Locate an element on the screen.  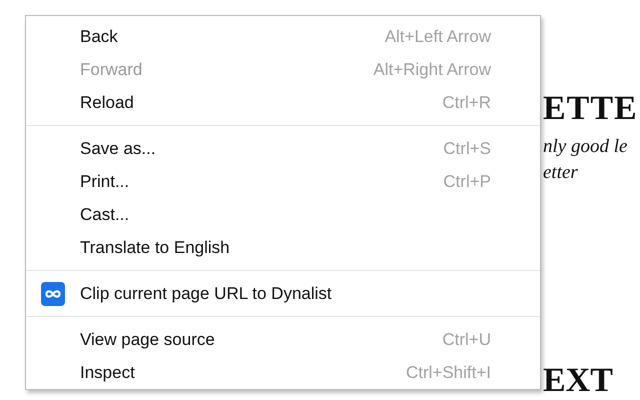
menu-item: Translate to English is located at coordinates (283, 247).